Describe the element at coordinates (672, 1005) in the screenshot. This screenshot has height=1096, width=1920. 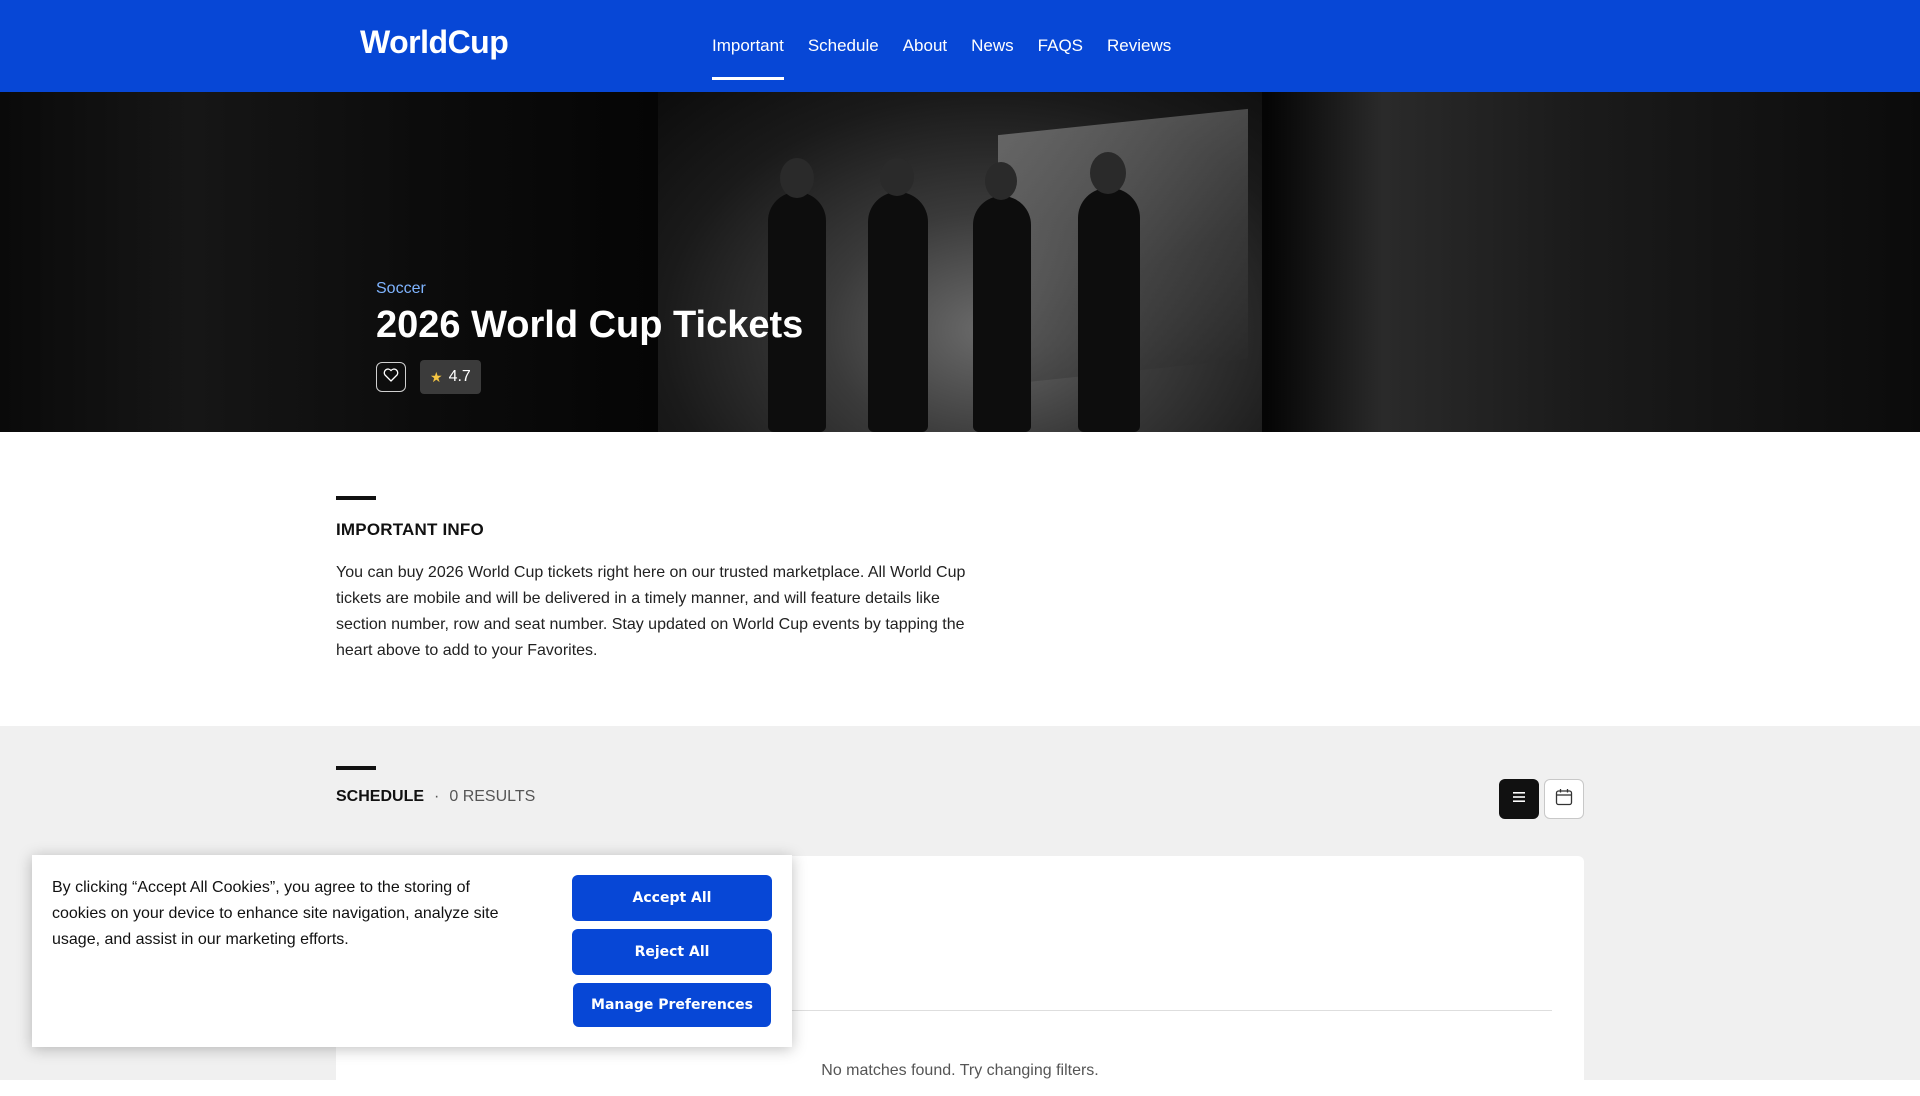
I see `manage-preferences-button: Manage Preferences` at that location.